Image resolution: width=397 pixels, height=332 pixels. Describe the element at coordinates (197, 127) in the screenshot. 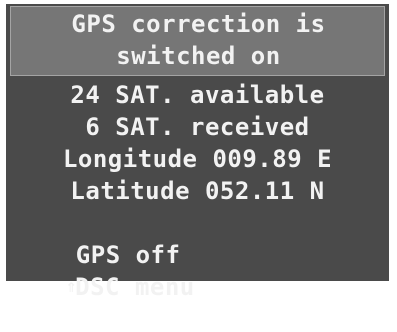

I see `satellites-received-text: 6 SAT. received` at that location.